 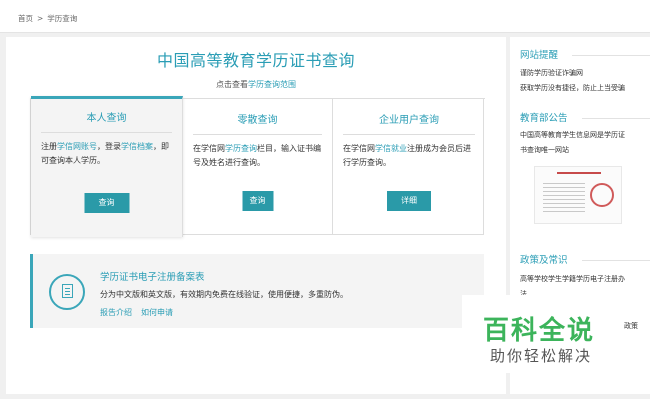 I want to click on subtitle-text: 点击查看, so click(x=232, y=84).